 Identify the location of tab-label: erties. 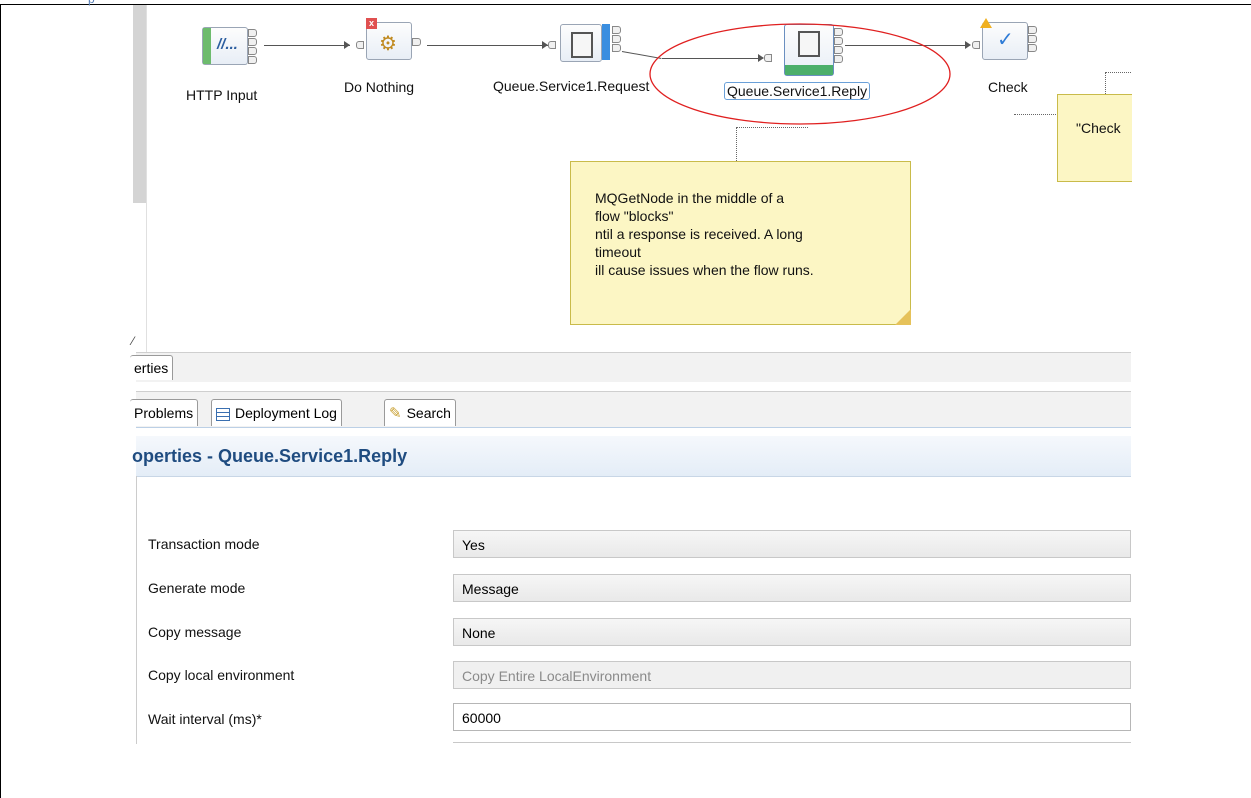
(151, 368).